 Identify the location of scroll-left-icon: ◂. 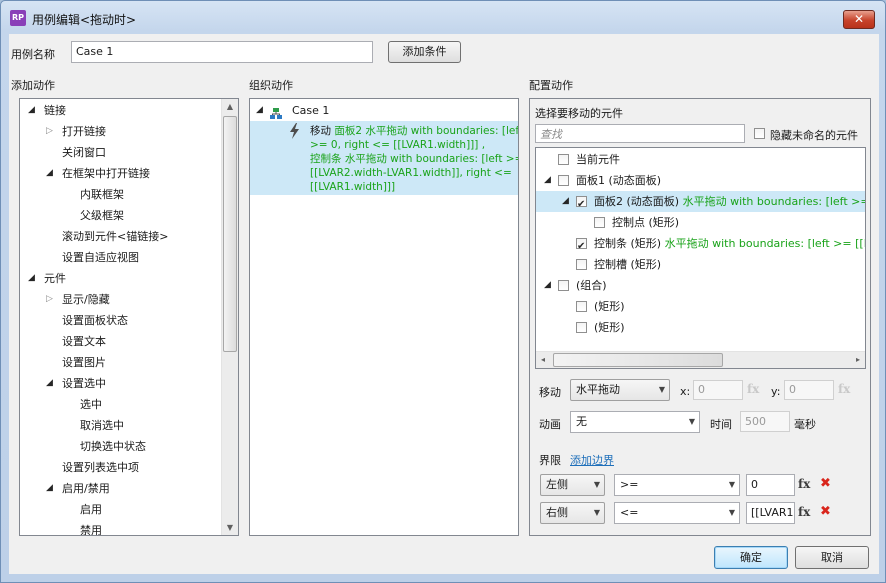
(543, 359).